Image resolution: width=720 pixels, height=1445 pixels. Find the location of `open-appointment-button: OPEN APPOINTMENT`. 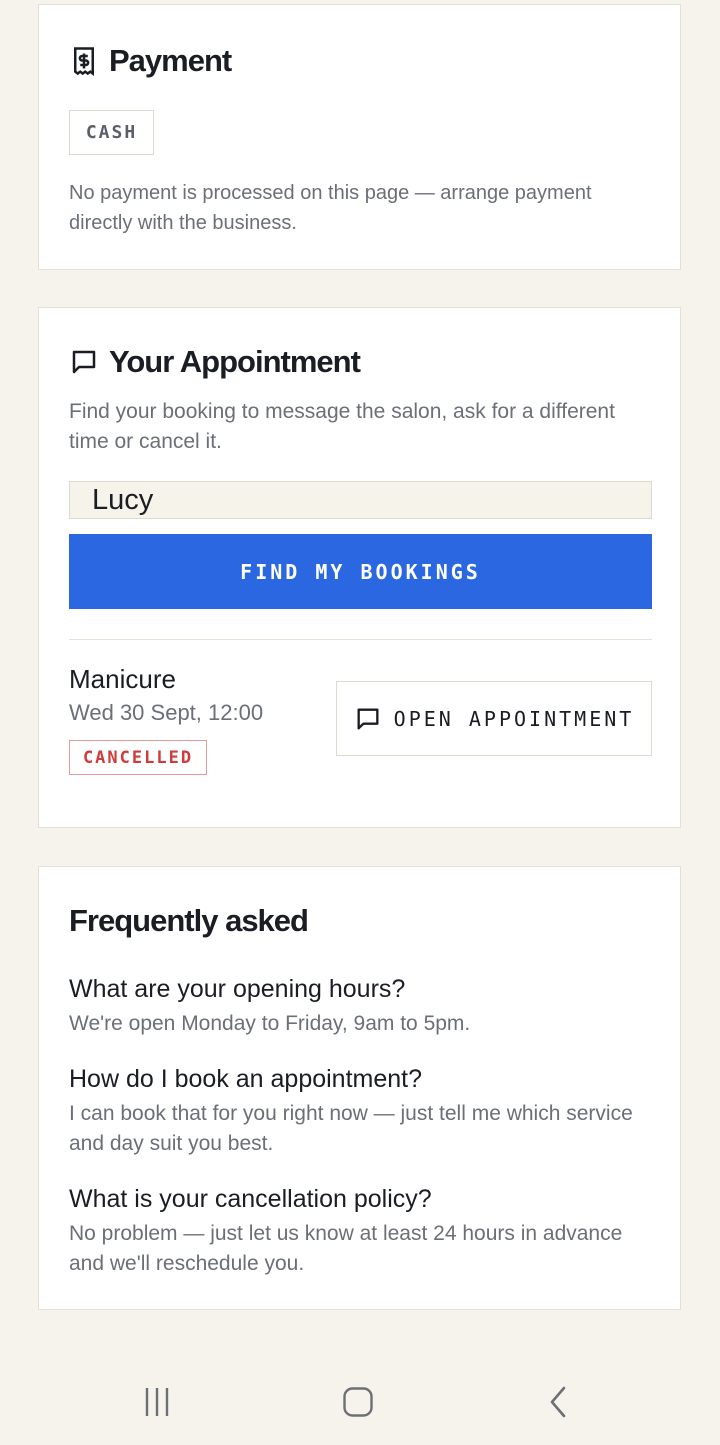

open-appointment-button: OPEN APPOINTMENT is located at coordinates (494, 718).